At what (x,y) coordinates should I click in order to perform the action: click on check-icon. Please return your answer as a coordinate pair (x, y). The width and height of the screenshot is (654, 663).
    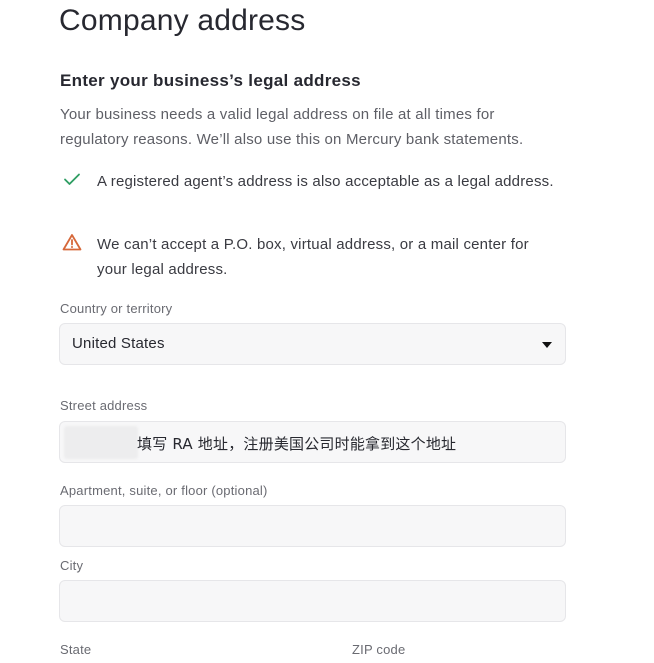
    Looking at the image, I should click on (72, 179).